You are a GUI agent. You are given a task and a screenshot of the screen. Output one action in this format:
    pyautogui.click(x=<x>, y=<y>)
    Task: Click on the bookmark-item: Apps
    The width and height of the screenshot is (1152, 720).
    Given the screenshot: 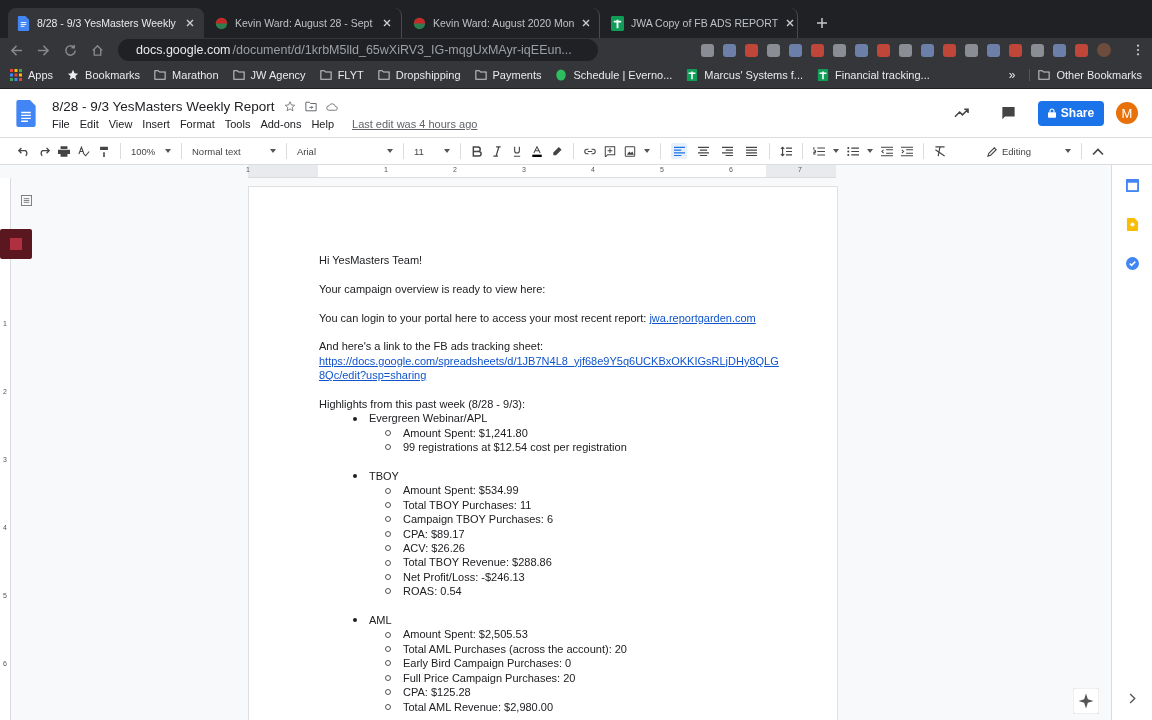 What is the action you would take?
    pyautogui.click(x=32, y=75)
    